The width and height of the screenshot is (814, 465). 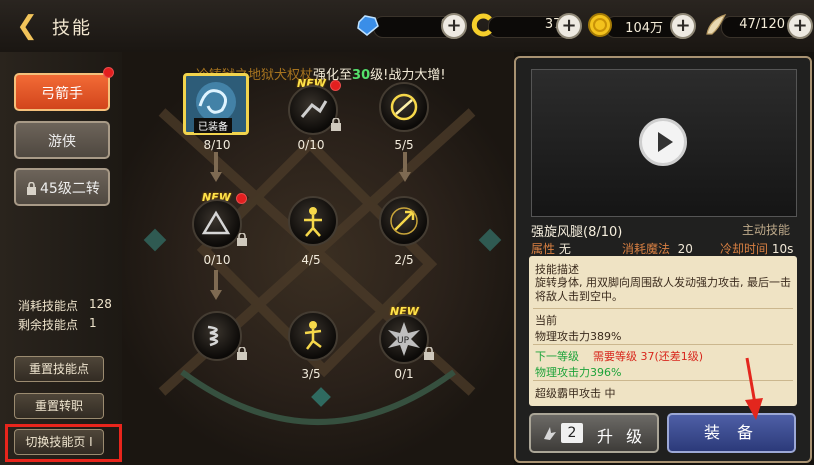 I want to click on consumed-points-label: 消耗技能点, so click(x=48, y=306).